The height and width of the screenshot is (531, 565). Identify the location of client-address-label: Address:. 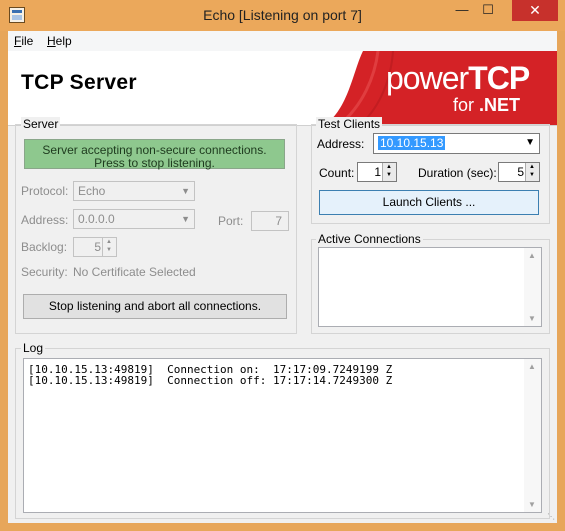
(341, 144).